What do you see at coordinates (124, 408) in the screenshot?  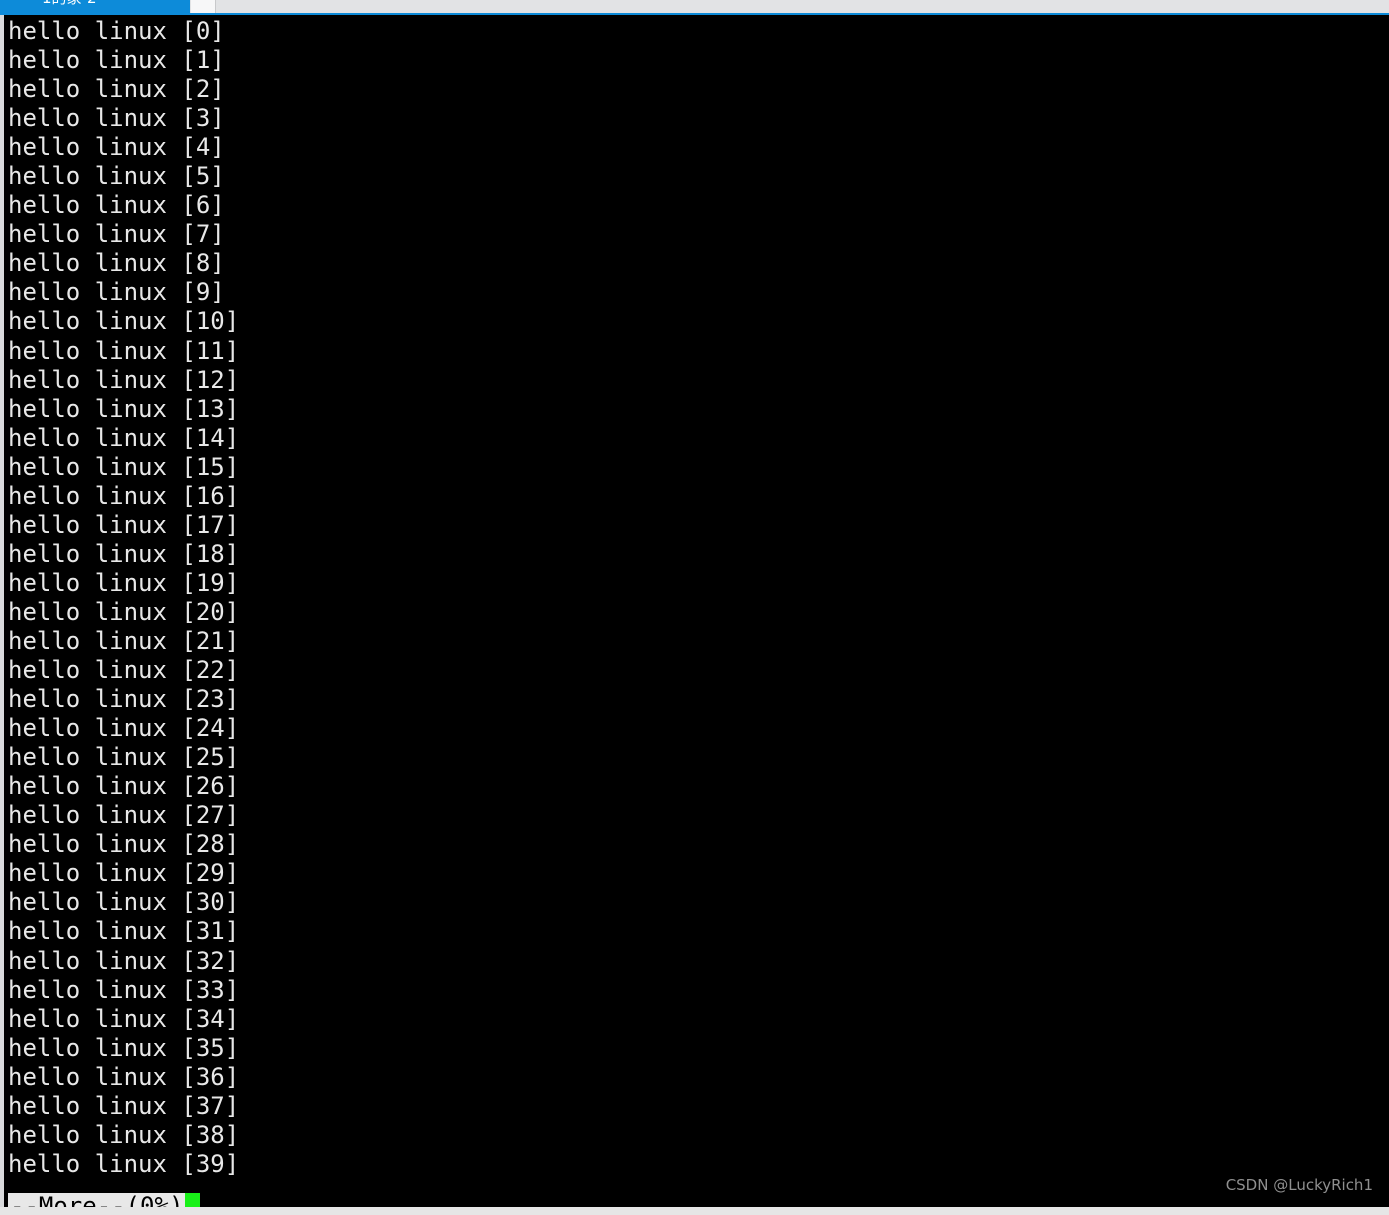 I see `terminal-line: hello linux [13]` at bounding box center [124, 408].